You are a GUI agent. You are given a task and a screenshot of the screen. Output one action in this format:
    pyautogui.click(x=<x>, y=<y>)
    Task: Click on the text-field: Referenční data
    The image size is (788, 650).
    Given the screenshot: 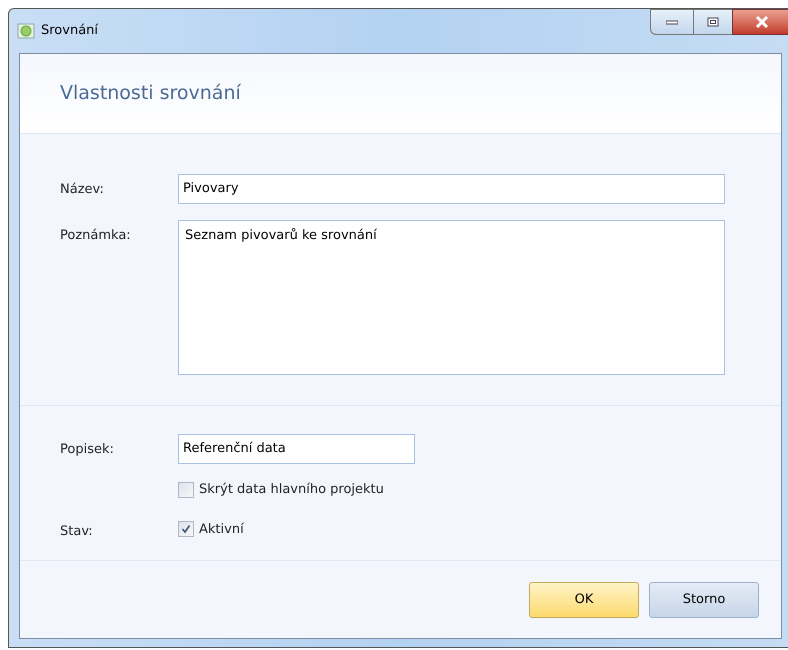 What is the action you would take?
    pyautogui.click(x=296, y=449)
    